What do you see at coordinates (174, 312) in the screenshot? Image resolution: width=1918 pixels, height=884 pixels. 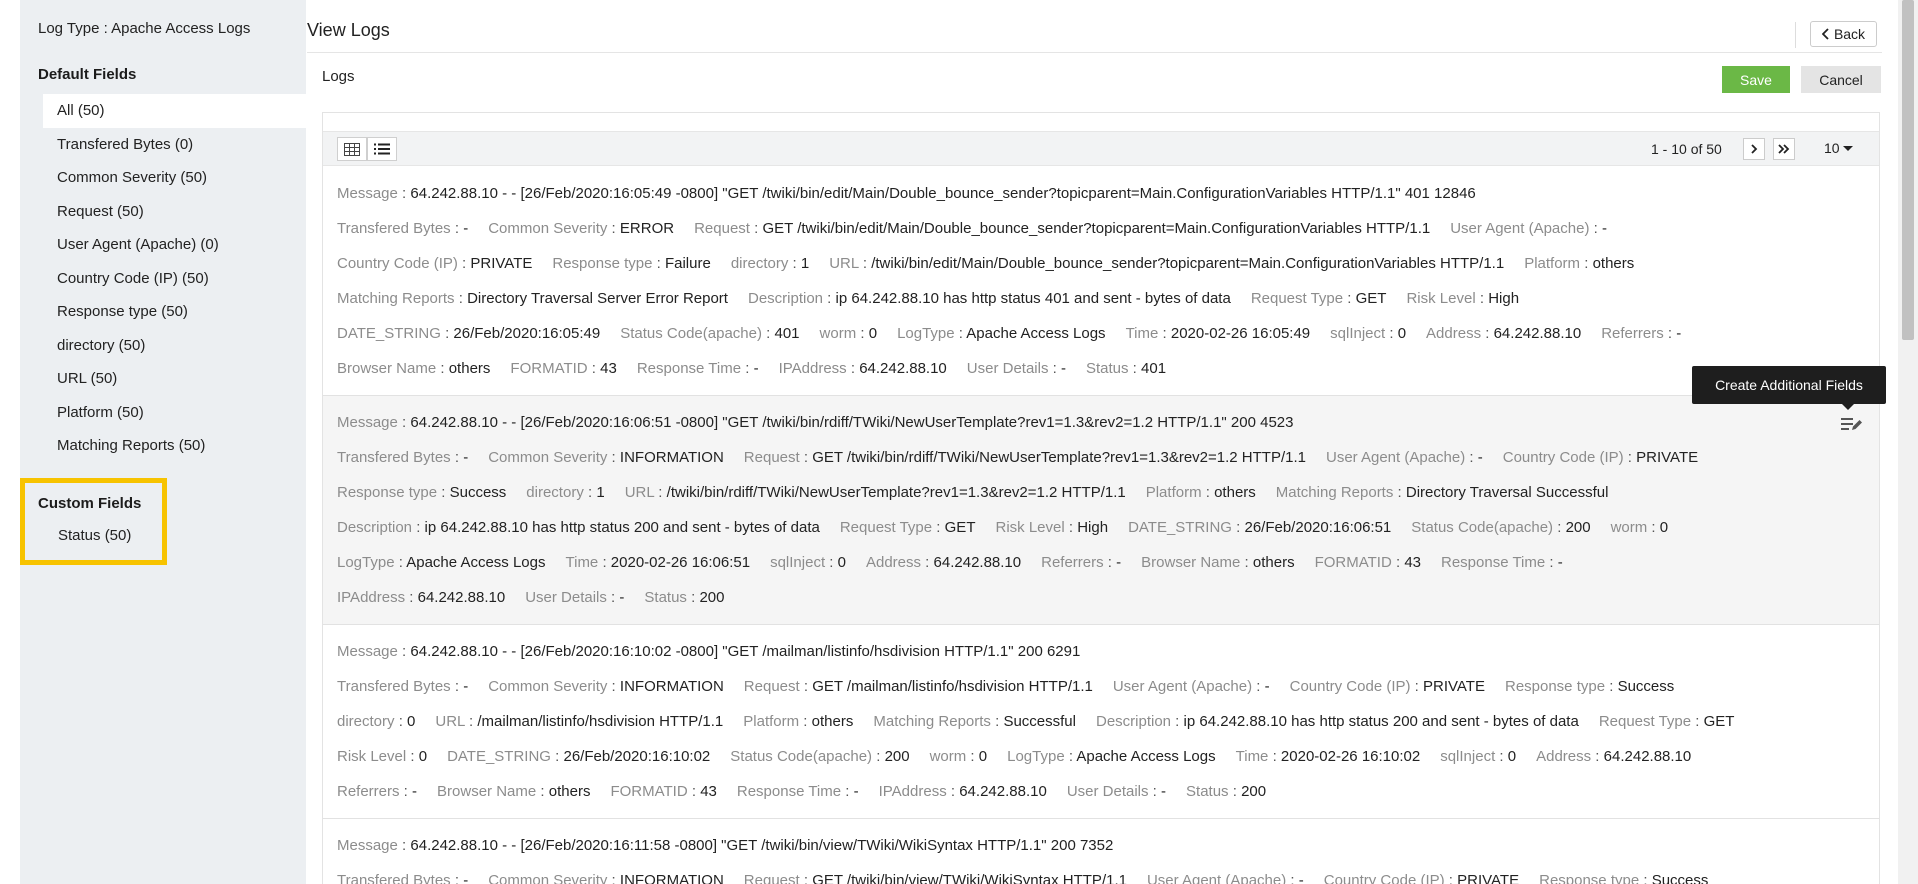 I see `sidebar-field-item: Response type (50)` at bounding box center [174, 312].